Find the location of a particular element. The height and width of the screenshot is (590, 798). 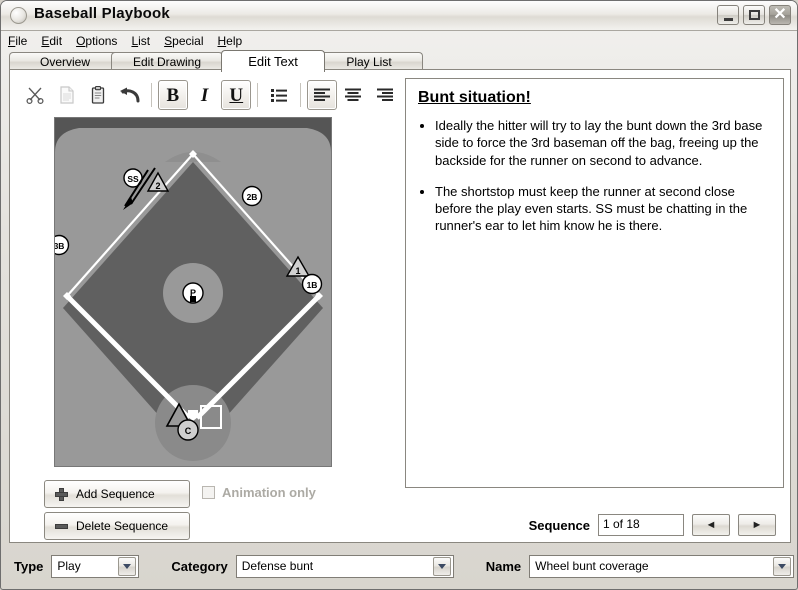

menu-bar: File Edit Options List Special Help is located at coordinates (399, 40).